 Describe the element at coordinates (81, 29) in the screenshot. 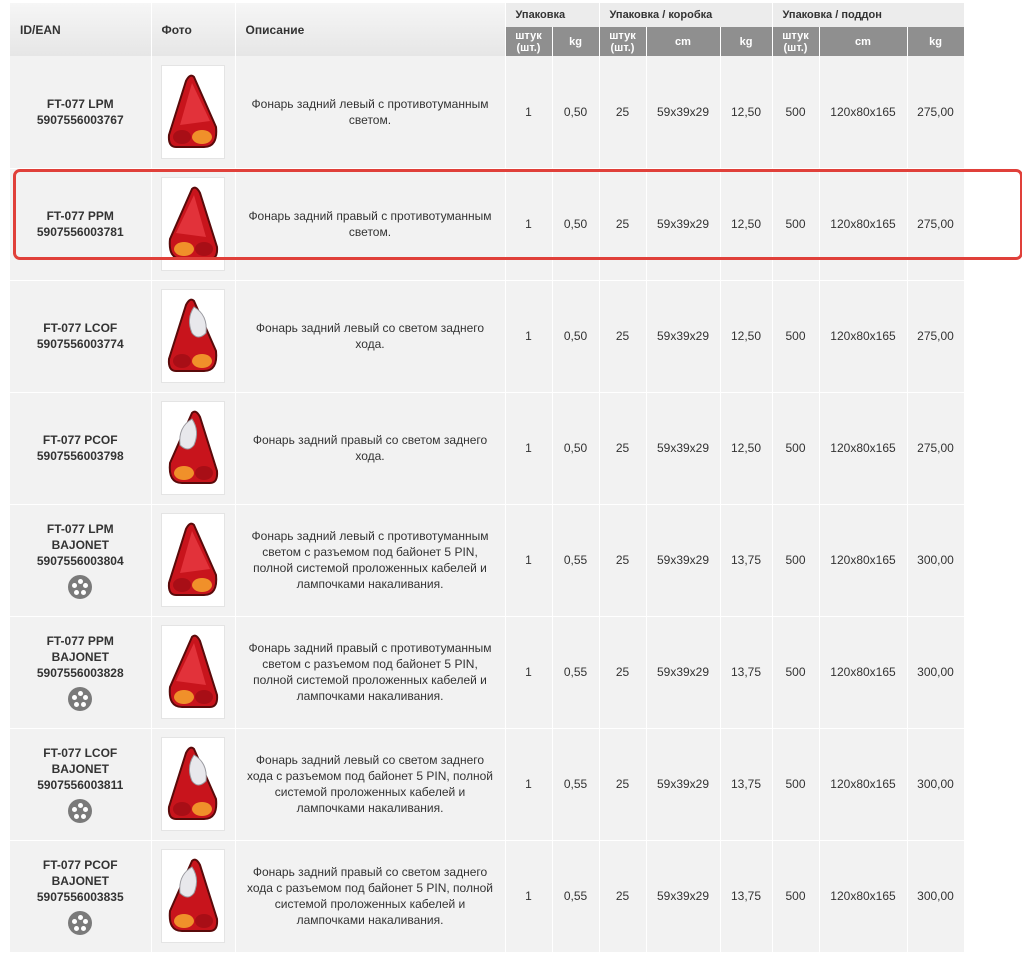

I see `header-id-ean: ID/EAN` at that location.